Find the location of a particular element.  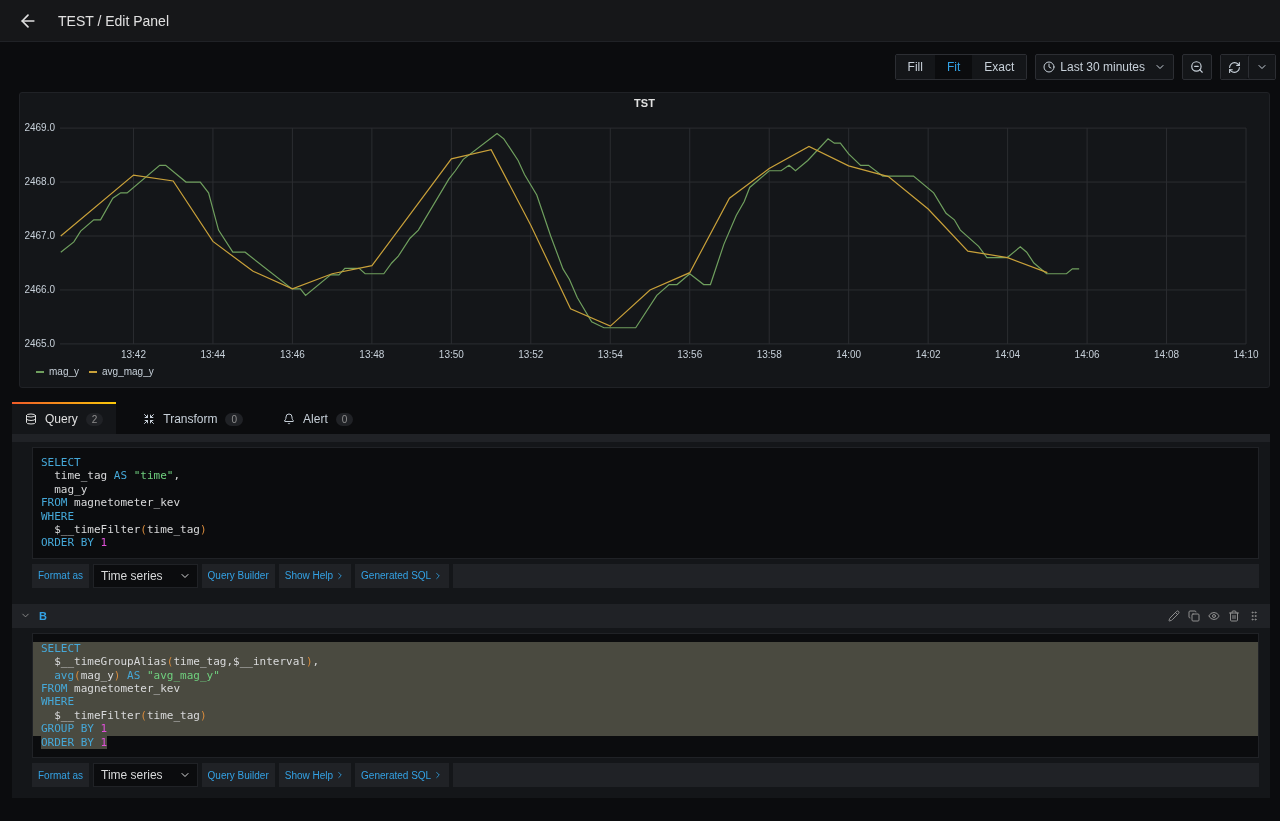

axis-label: 13:44 is located at coordinates (213, 354).